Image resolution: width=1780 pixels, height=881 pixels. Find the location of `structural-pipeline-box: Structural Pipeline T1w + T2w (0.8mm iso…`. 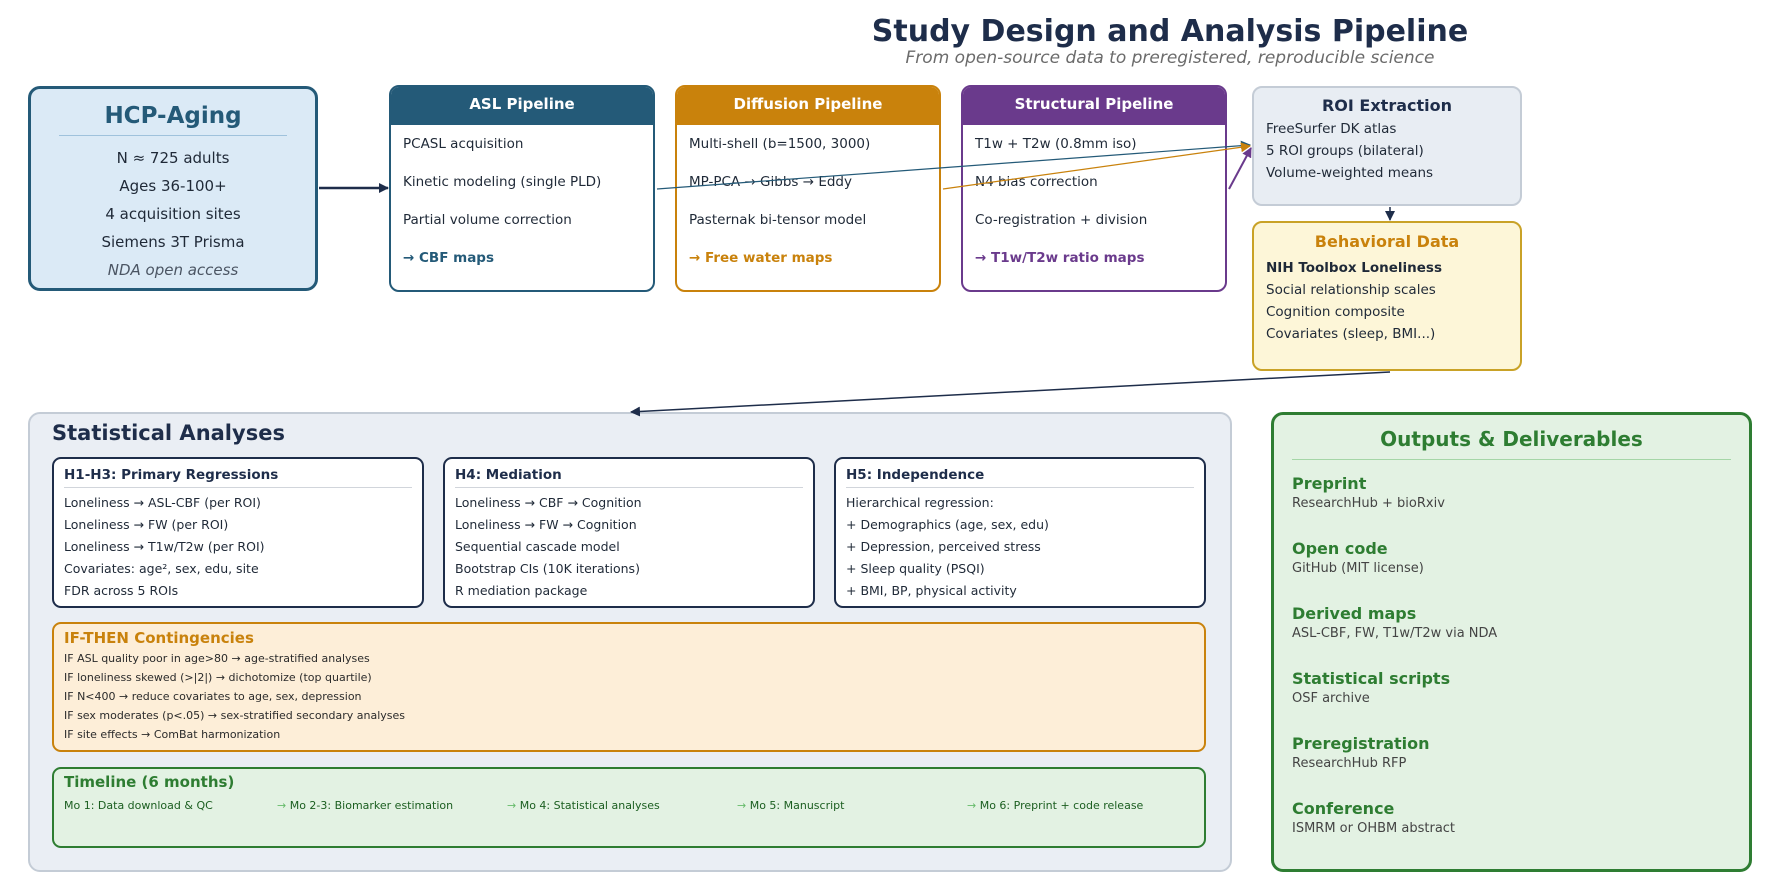

structural-pipeline-box: Structural Pipeline T1w + T2w (0.8mm iso… is located at coordinates (1094, 188).